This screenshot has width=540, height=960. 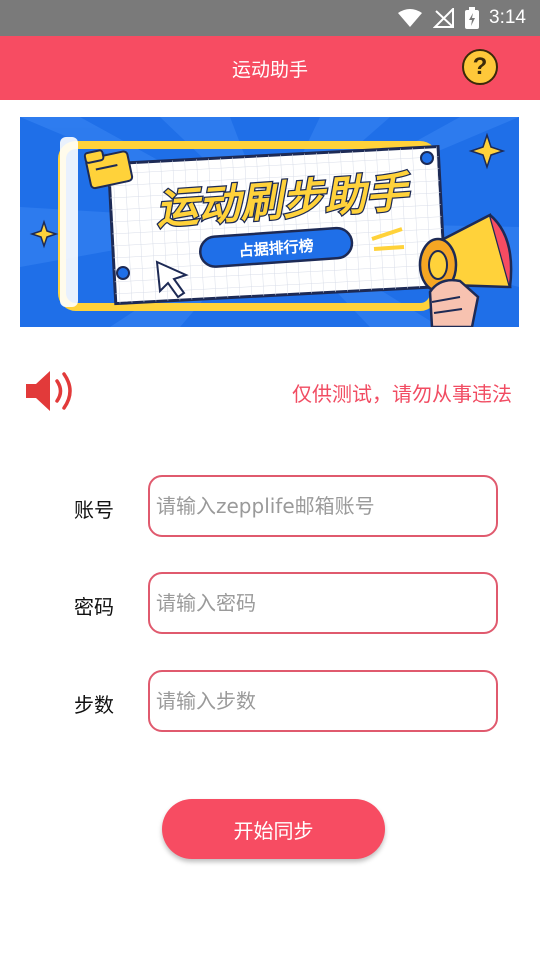 What do you see at coordinates (94, 510) in the screenshot?
I see `account-label: 账号` at bounding box center [94, 510].